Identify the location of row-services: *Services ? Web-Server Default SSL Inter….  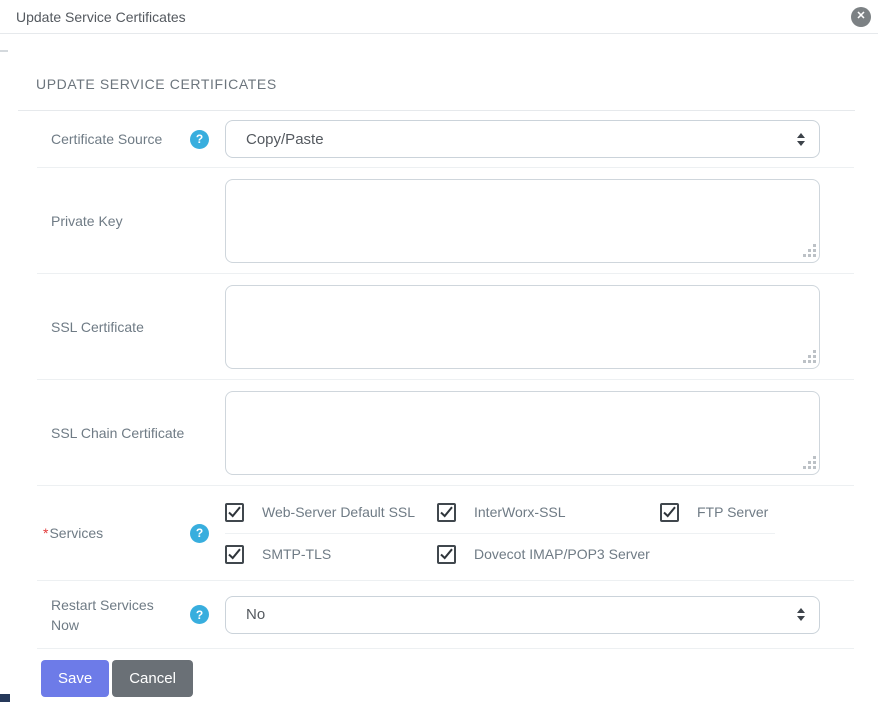
(445, 533).